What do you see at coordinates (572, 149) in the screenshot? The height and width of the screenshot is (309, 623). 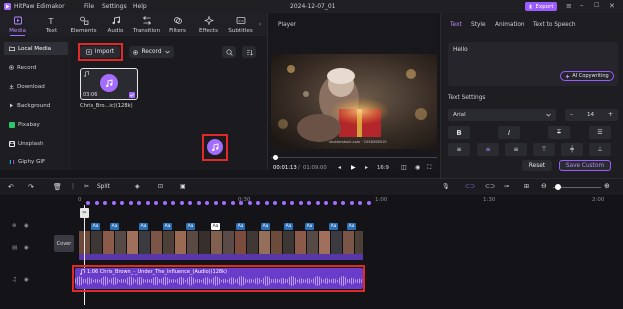 I see `valign-middle-button: ╪` at bounding box center [572, 149].